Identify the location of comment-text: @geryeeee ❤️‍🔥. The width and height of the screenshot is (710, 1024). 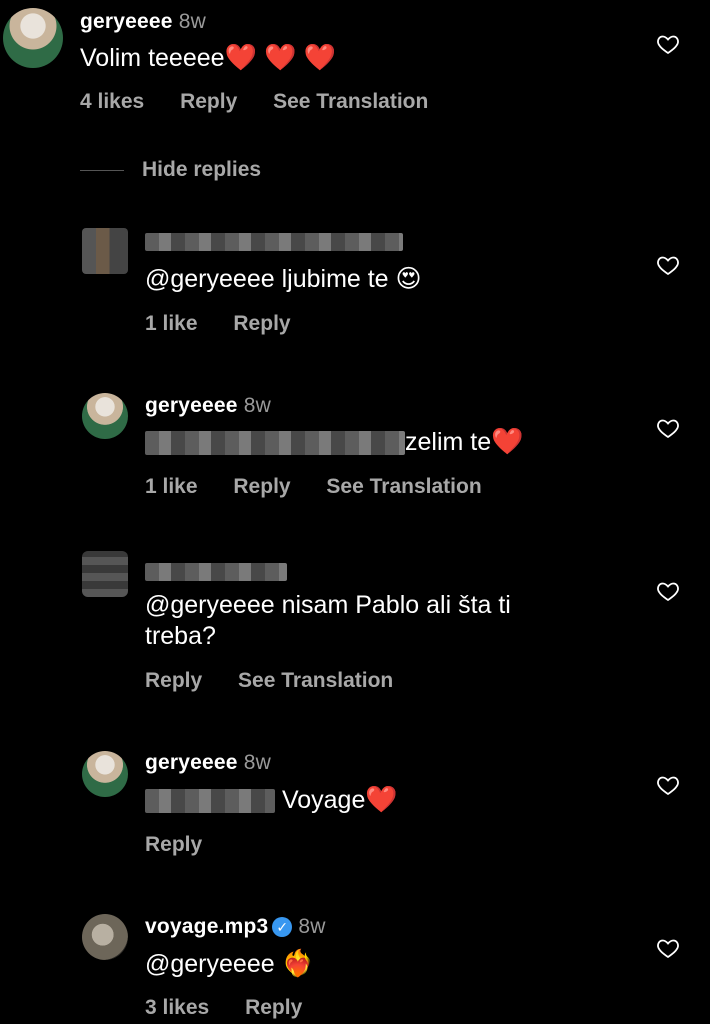
(229, 964).